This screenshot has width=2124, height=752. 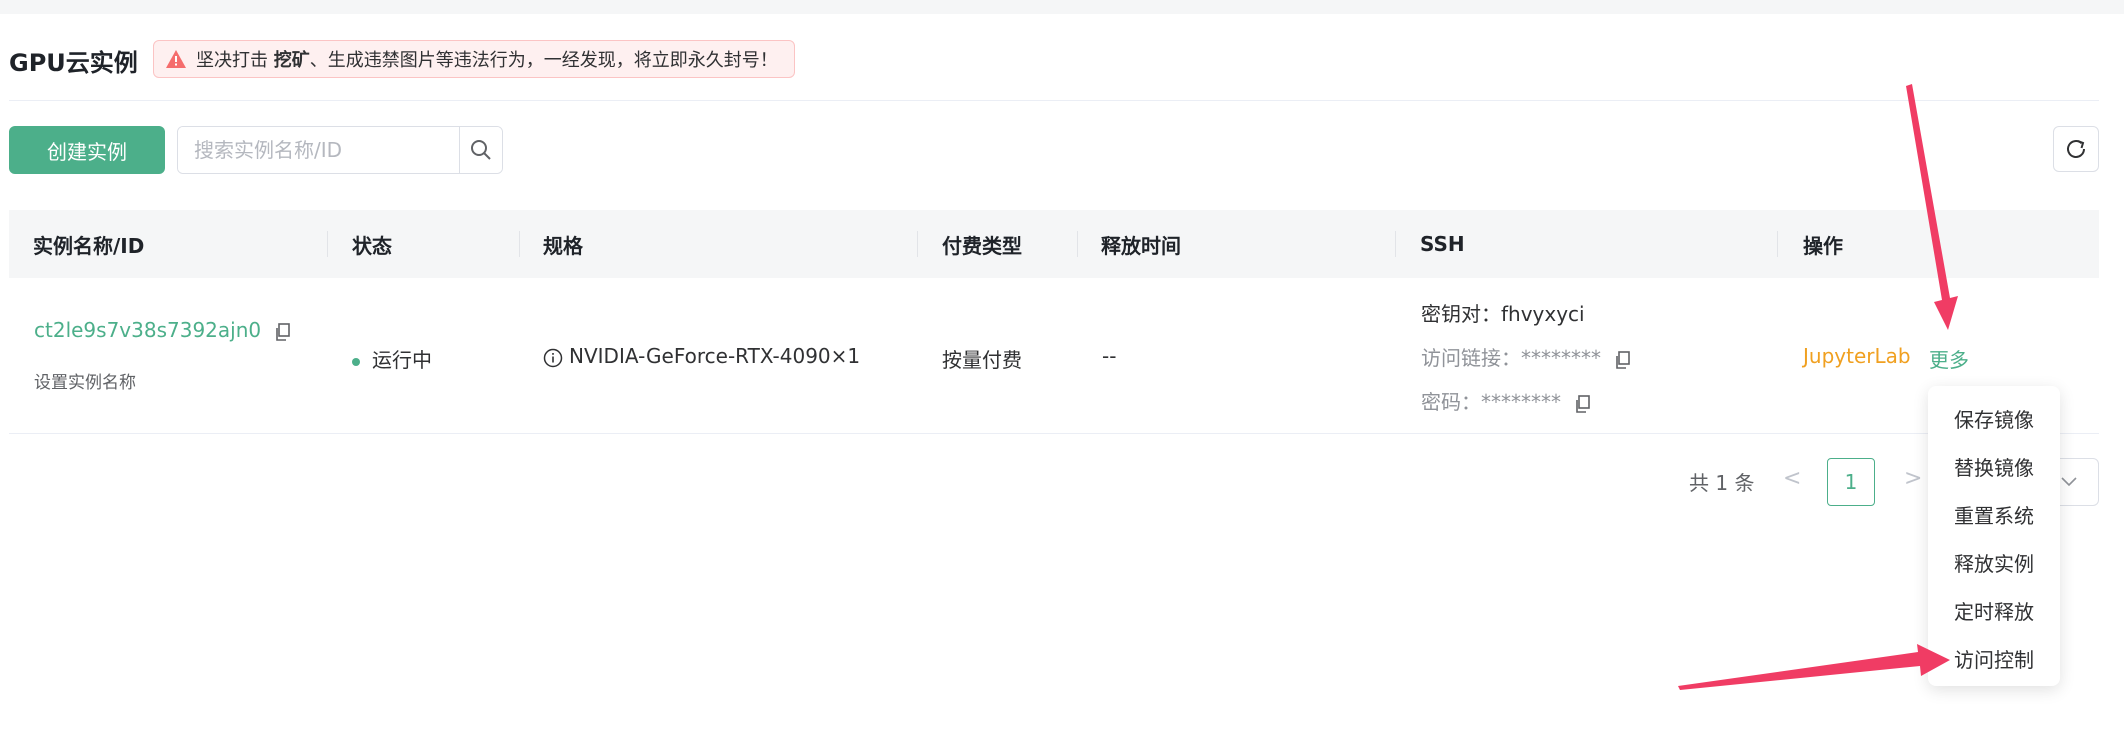 What do you see at coordinates (1109, 356) in the screenshot?
I see `release-time-cell: --` at bounding box center [1109, 356].